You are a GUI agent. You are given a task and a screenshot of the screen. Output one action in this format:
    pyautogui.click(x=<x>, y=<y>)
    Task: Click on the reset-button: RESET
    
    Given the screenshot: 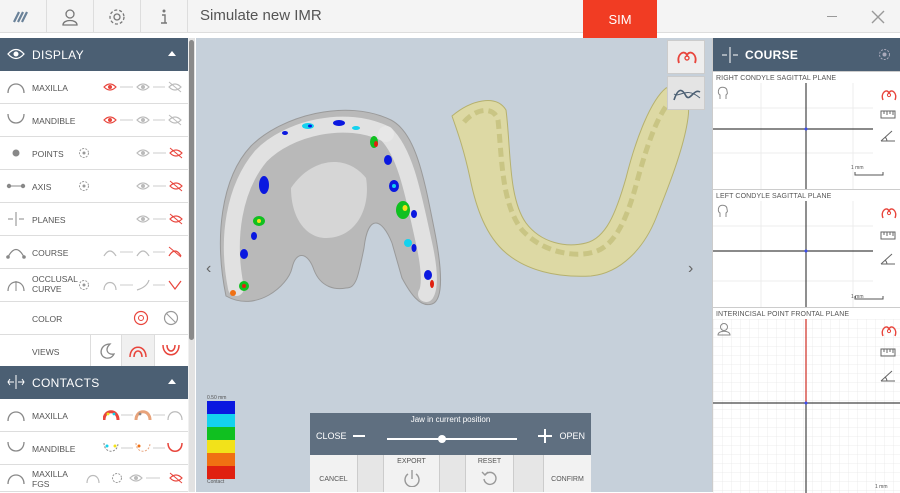 What is the action you would take?
    pyautogui.click(x=490, y=473)
    